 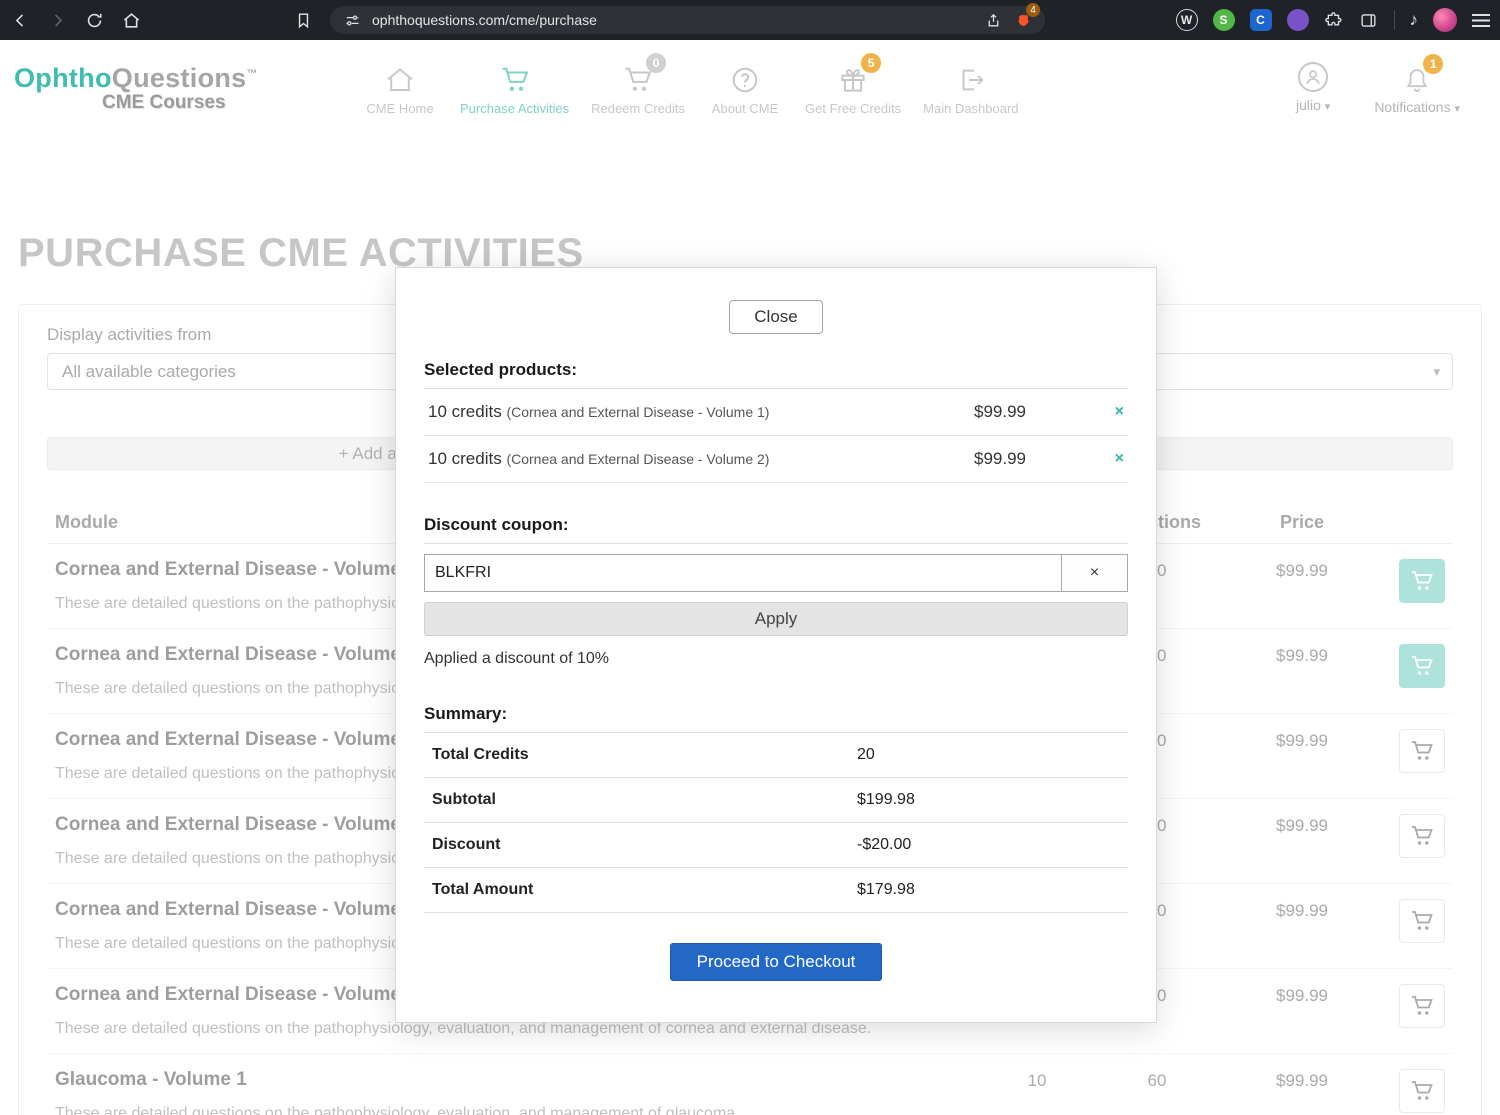 What do you see at coordinates (1033, 10) in the screenshot?
I see `brave-badge: 4` at bounding box center [1033, 10].